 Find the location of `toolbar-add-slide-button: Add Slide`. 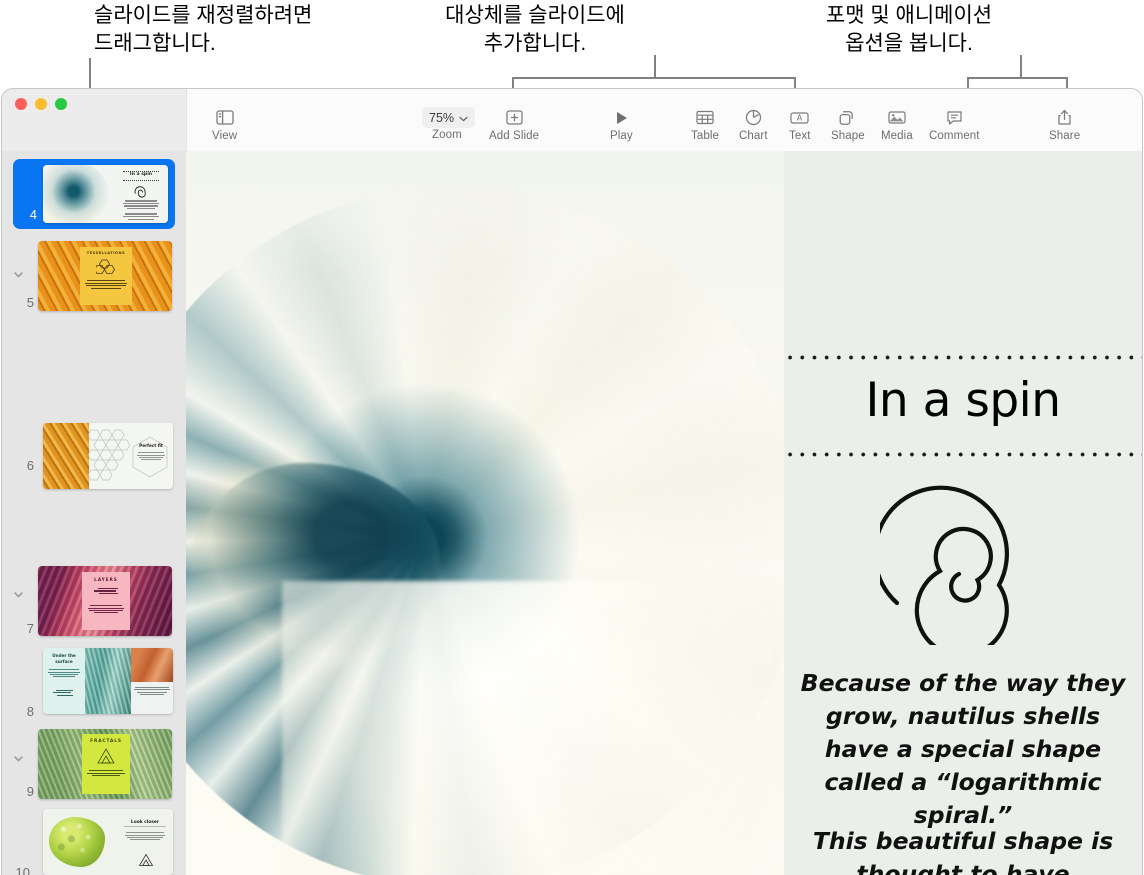

toolbar-add-slide-button: Add Slide is located at coordinates (514, 125).